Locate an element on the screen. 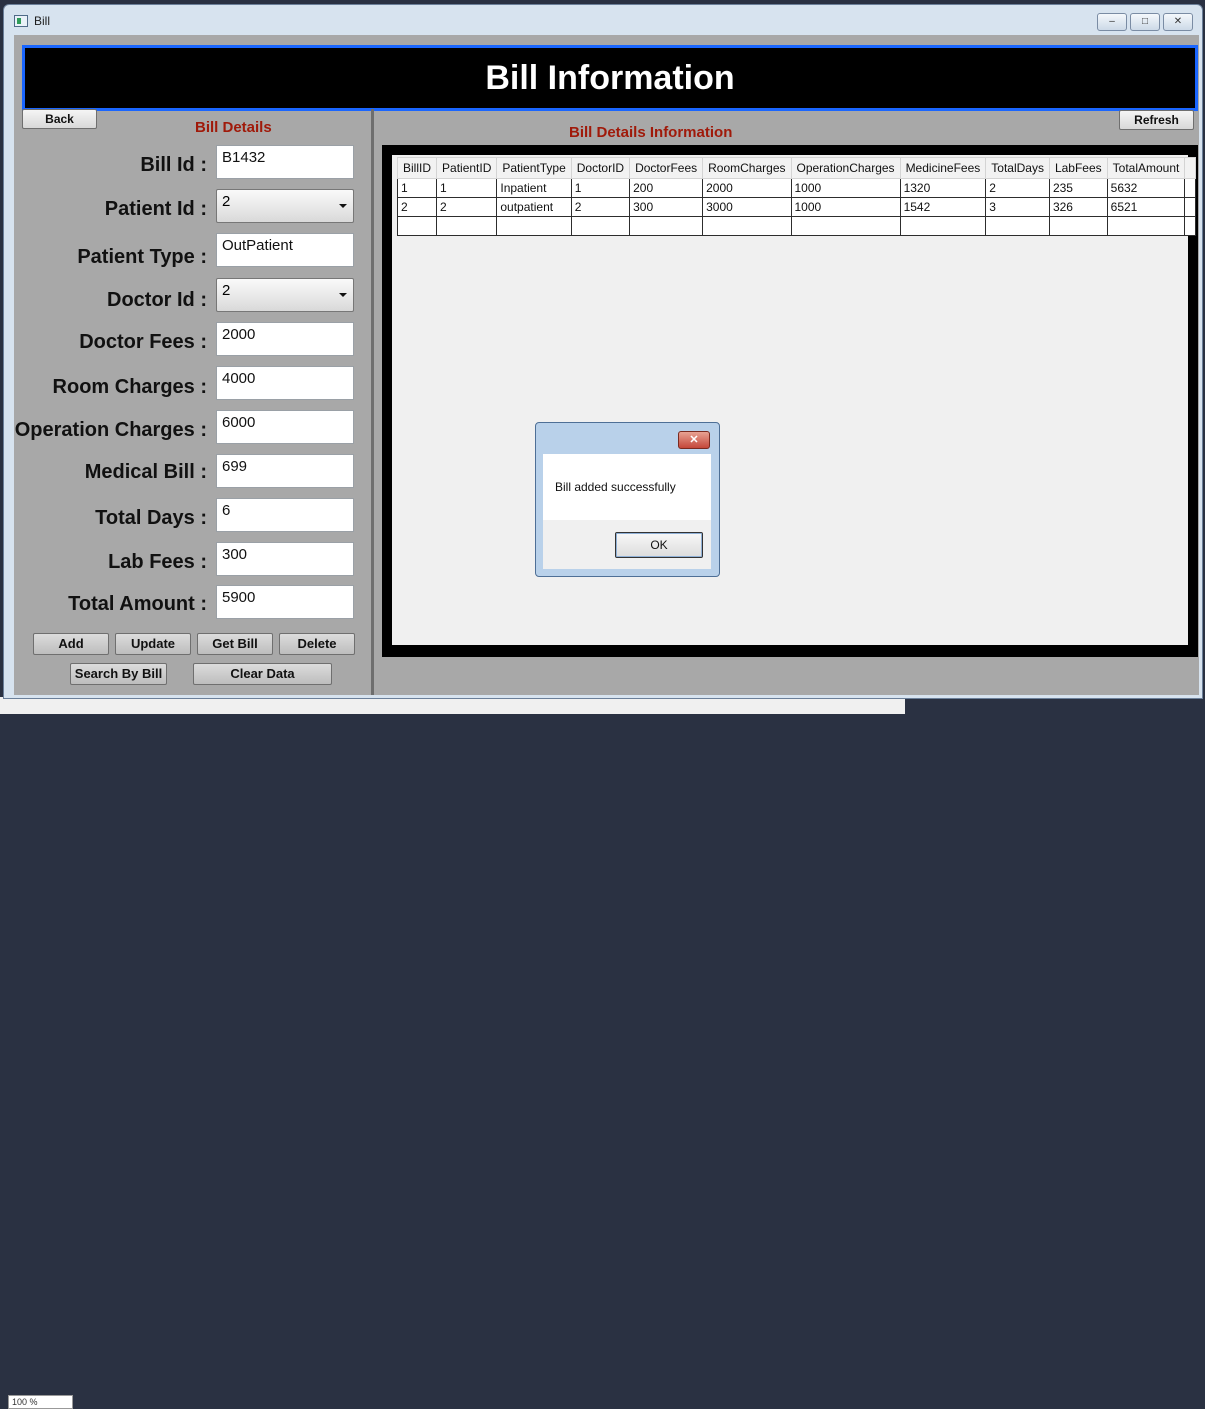 This screenshot has width=1205, height=1409. lab-fees-input: 300 is located at coordinates (285, 559).